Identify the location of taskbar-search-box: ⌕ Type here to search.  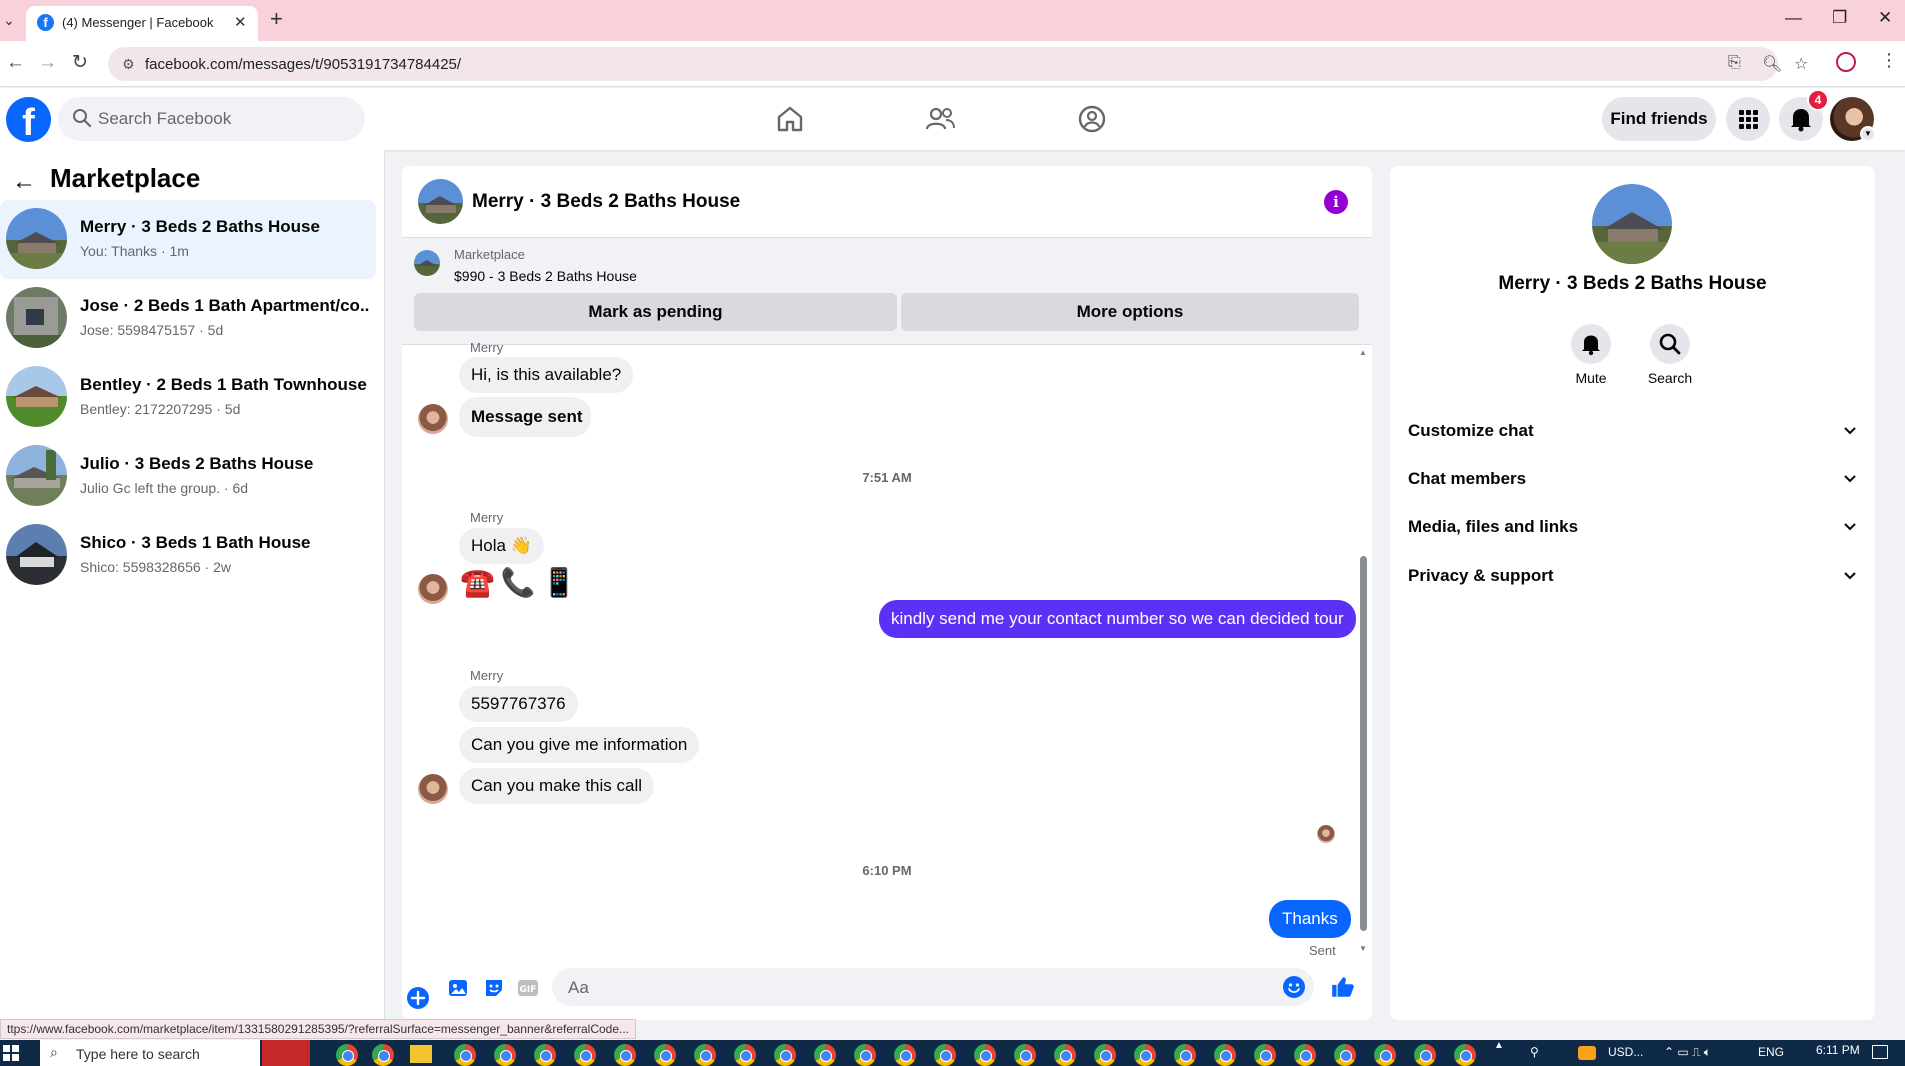
(150, 1053).